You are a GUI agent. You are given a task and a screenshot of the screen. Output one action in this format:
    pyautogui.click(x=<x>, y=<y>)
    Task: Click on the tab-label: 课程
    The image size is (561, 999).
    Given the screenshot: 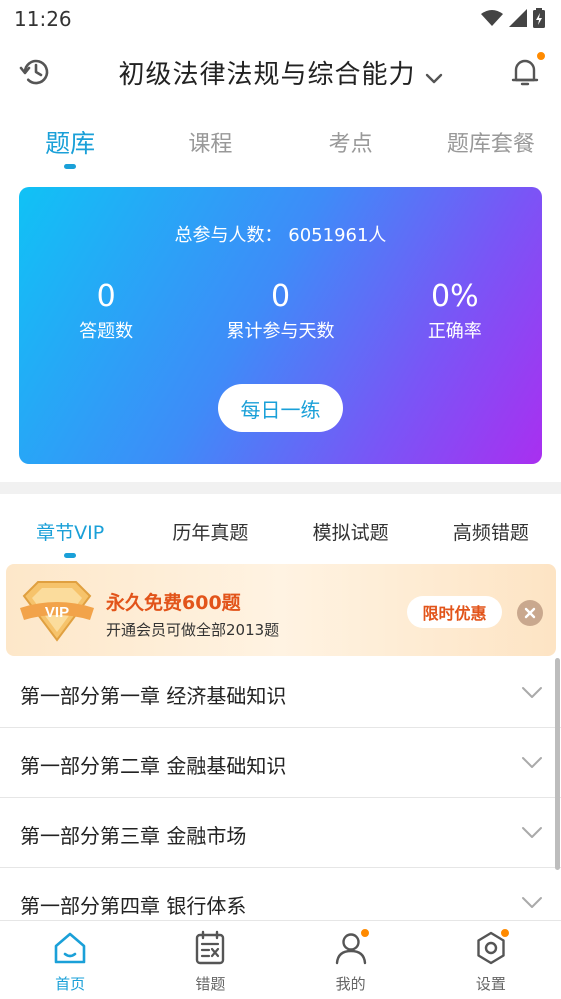 What is the action you would take?
    pyautogui.click(x=210, y=144)
    